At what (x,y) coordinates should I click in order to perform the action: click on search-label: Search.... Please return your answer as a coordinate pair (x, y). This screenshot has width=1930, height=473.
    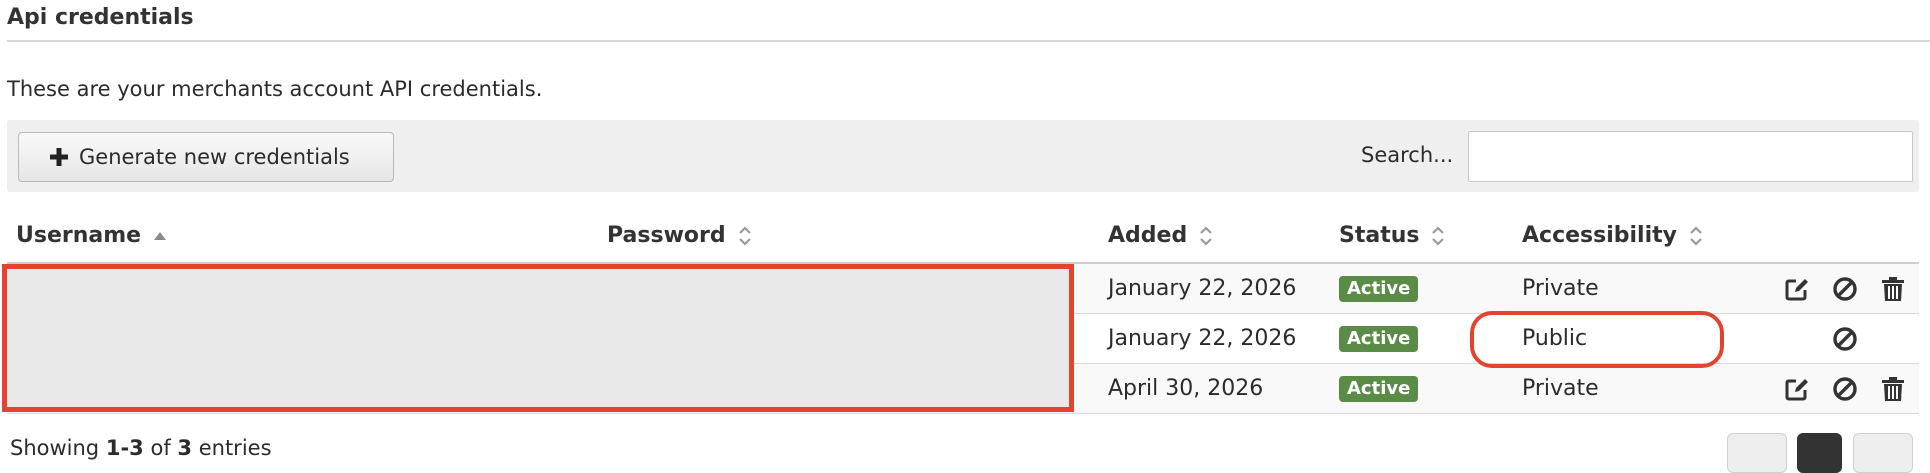
    Looking at the image, I should click on (1407, 155).